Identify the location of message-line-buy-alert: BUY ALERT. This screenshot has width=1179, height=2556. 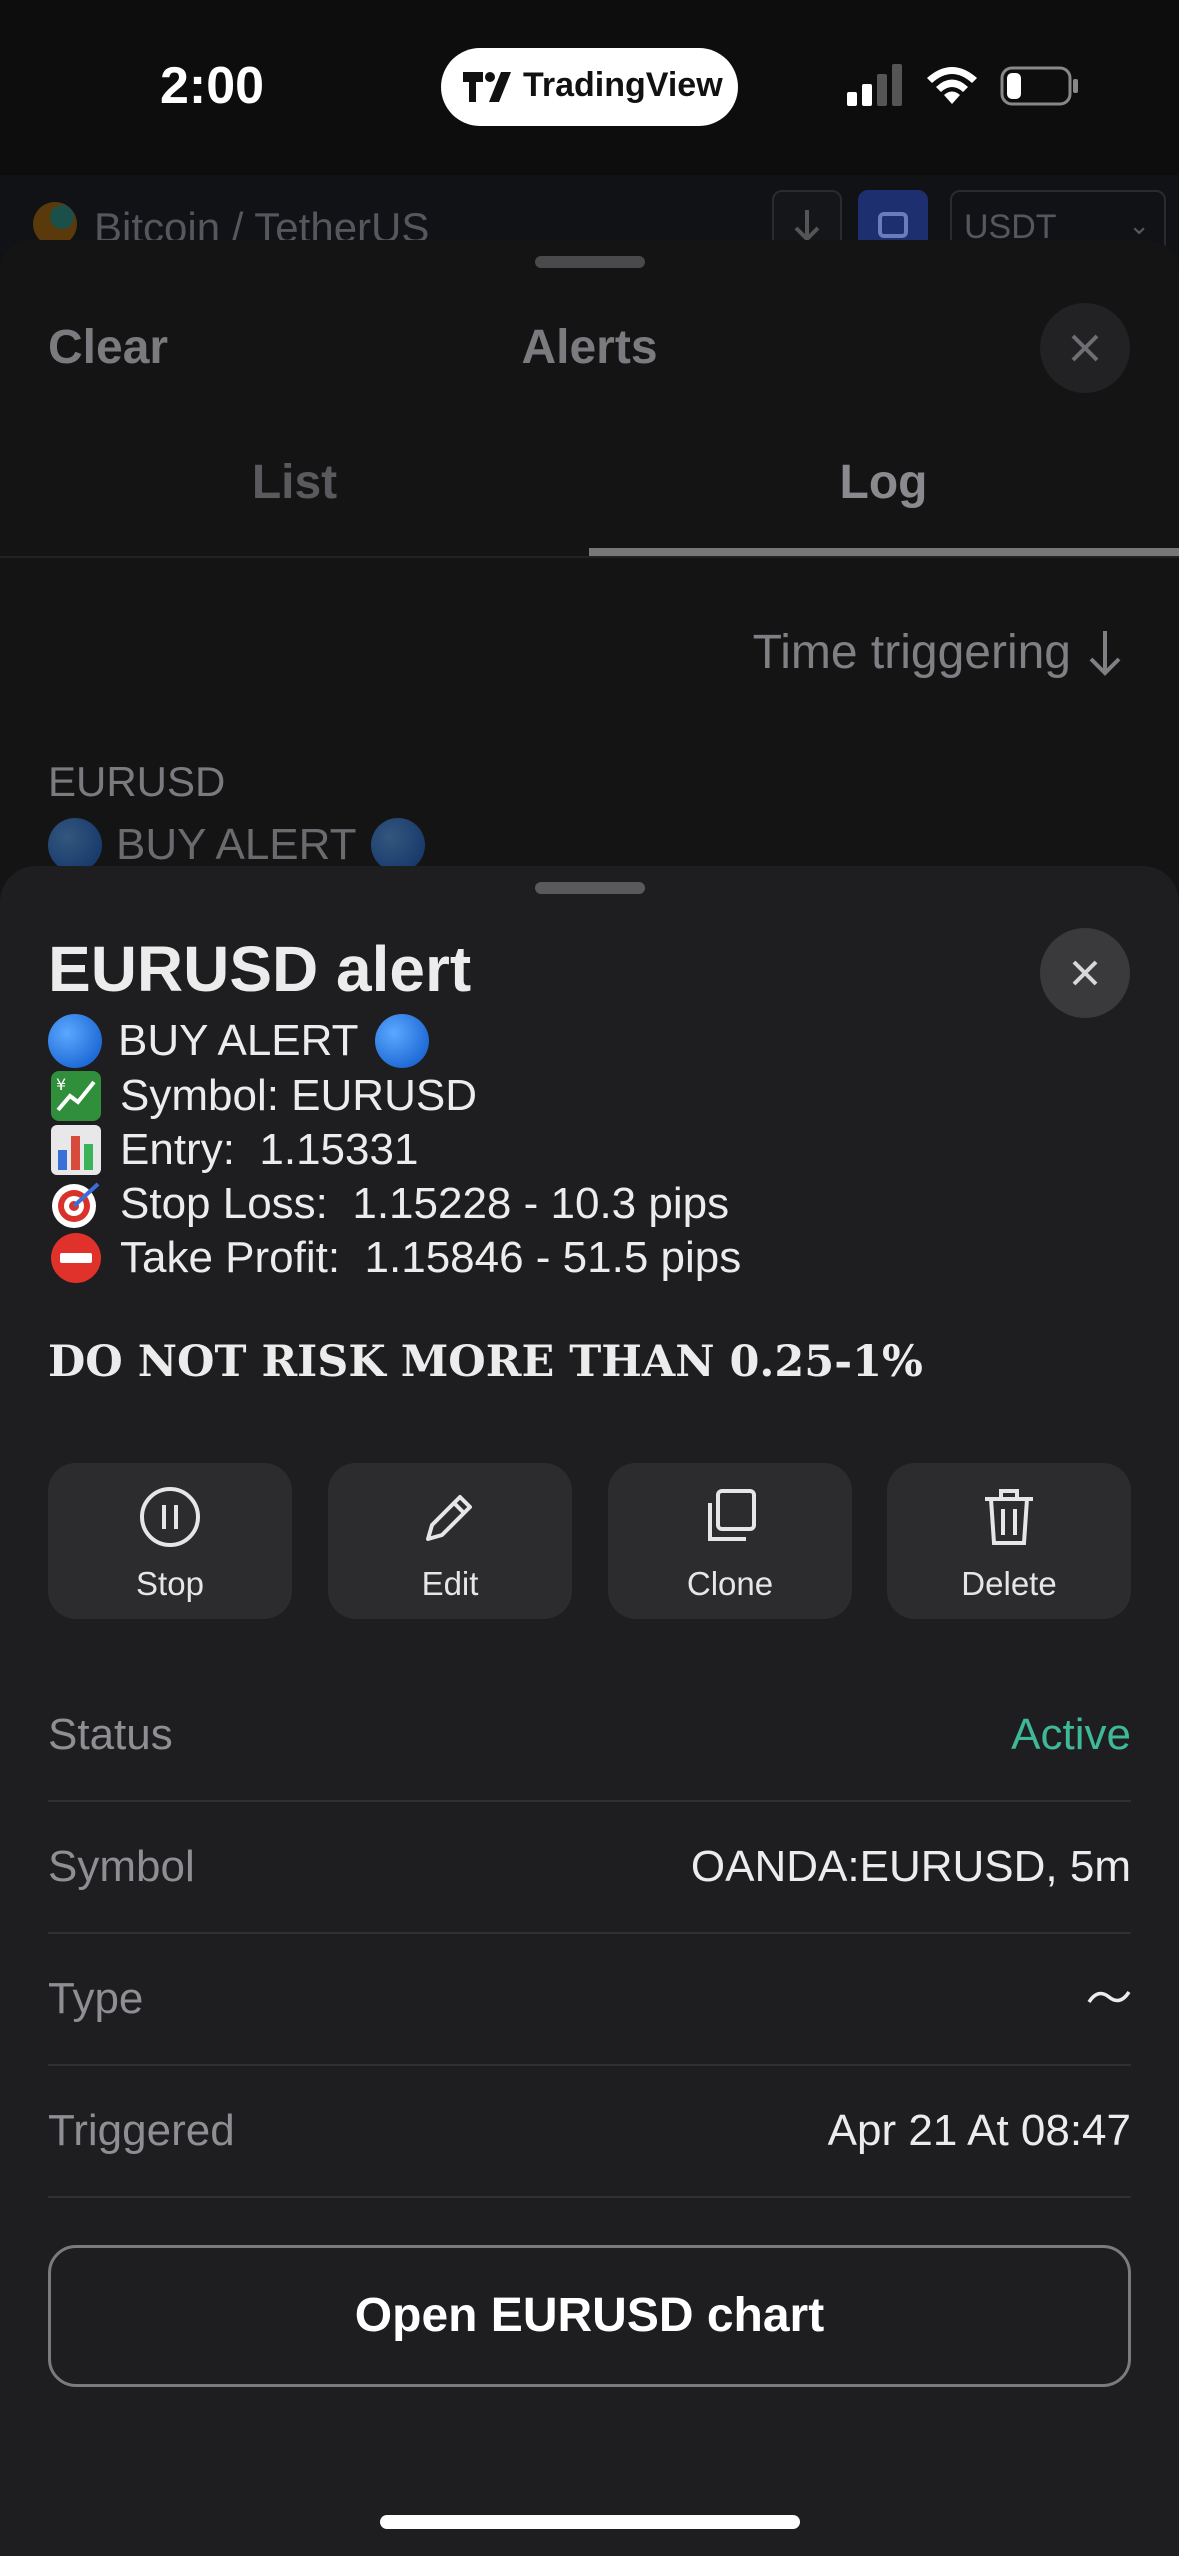
(238, 1041).